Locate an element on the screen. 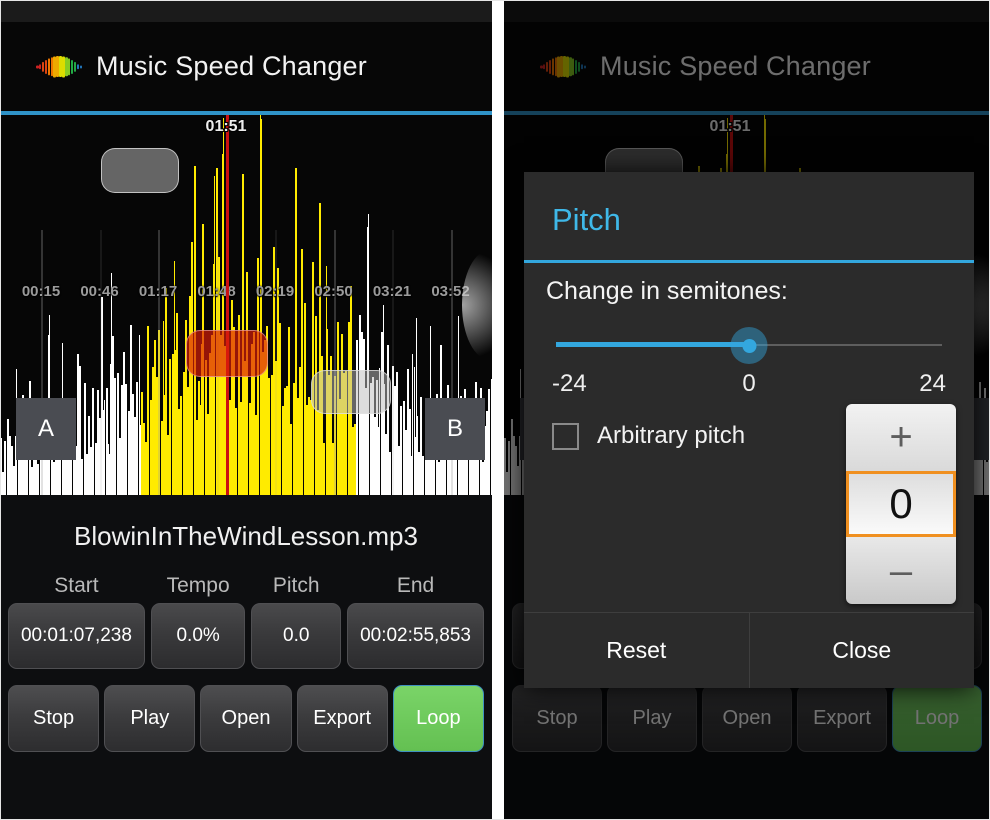  slider-max-label: 24 is located at coordinates (932, 383).